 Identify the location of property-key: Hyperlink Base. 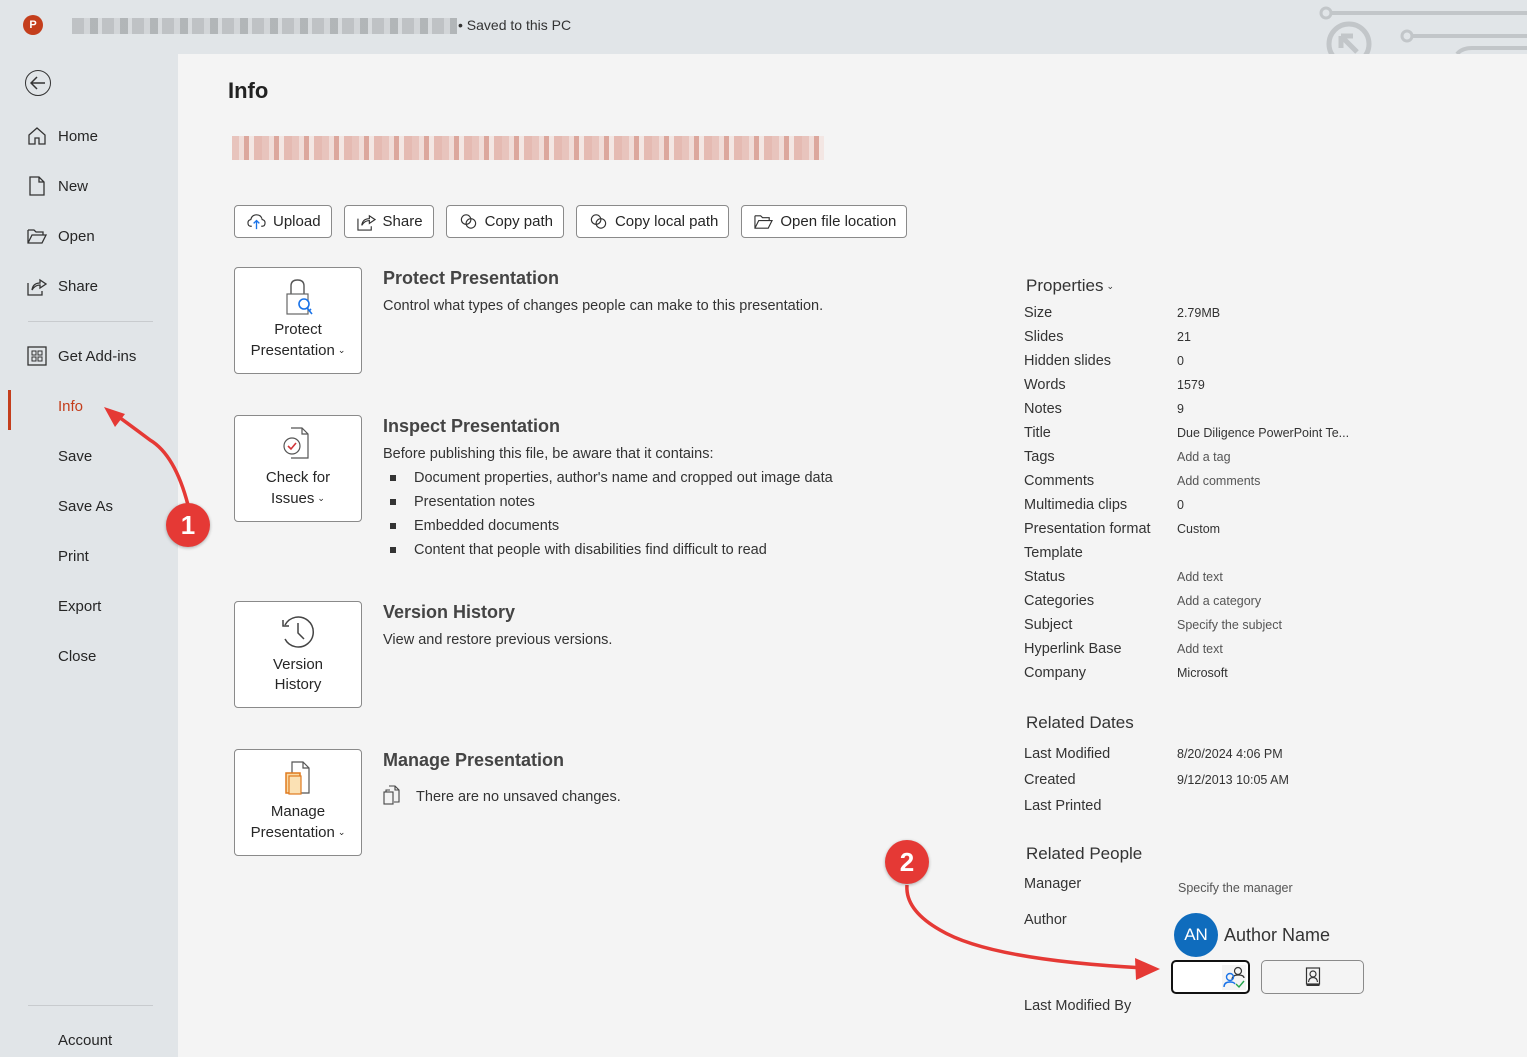
(1073, 649).